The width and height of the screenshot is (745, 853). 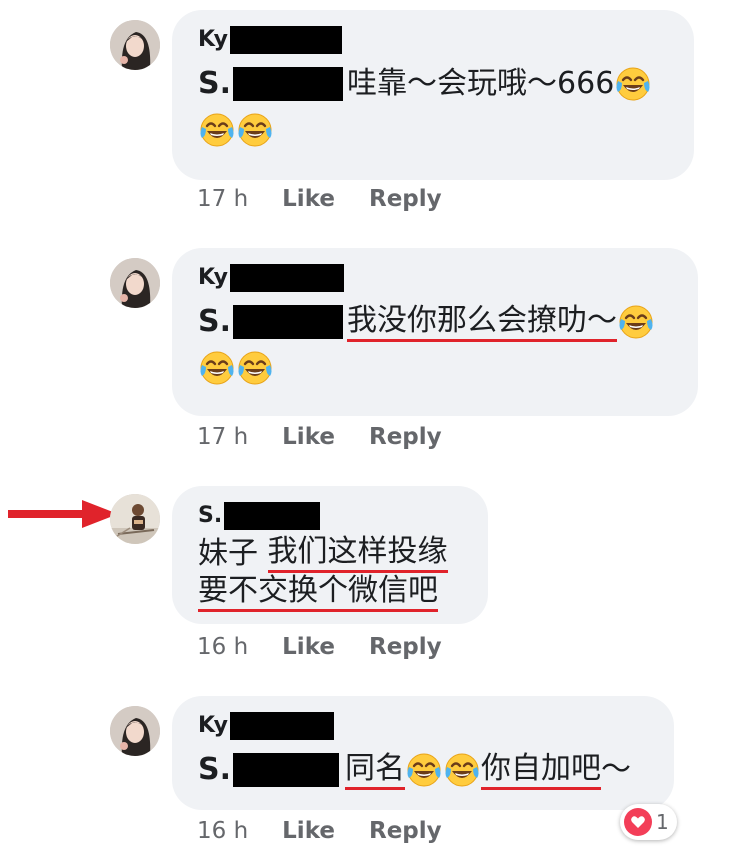 What do you see at coordinates (375, 770) in the screenshot?
I see `comment-message-highlight: 同名` at bounding box center [375, 770].